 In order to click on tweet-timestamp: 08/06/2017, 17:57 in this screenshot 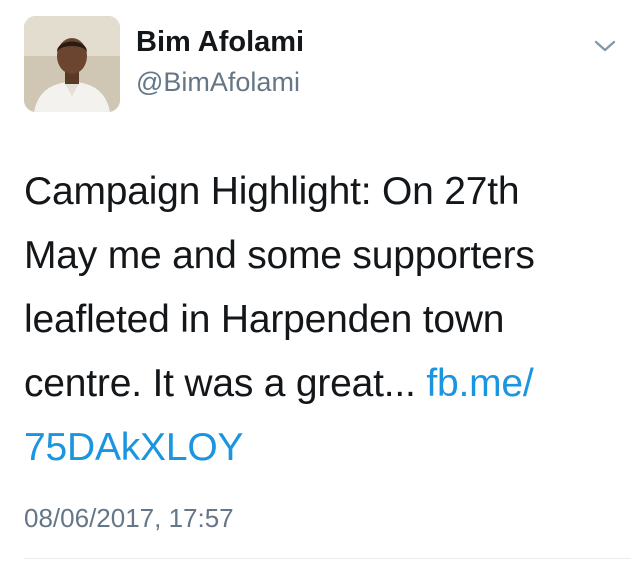, I will do `click(129, 518)`.